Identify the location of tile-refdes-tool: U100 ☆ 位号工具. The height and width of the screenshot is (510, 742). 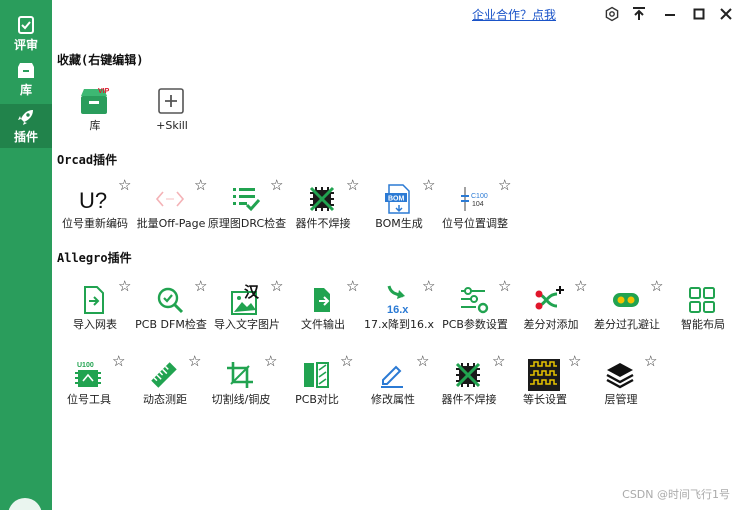
(89, 390).